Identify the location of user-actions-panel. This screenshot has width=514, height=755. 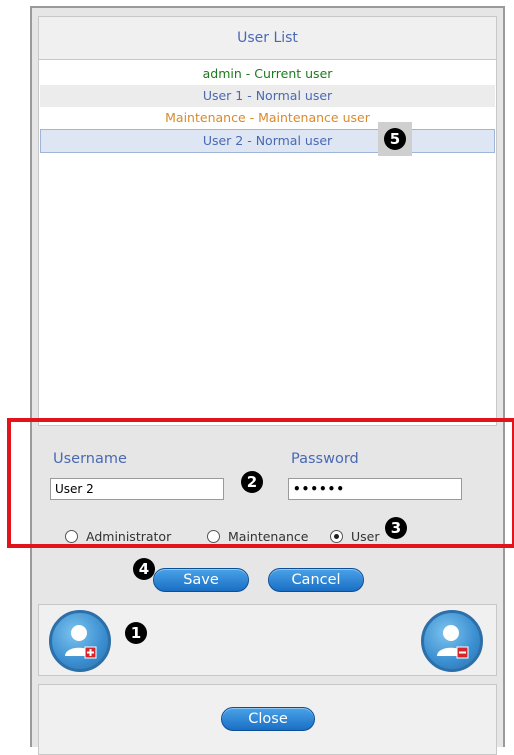
(267, 640).